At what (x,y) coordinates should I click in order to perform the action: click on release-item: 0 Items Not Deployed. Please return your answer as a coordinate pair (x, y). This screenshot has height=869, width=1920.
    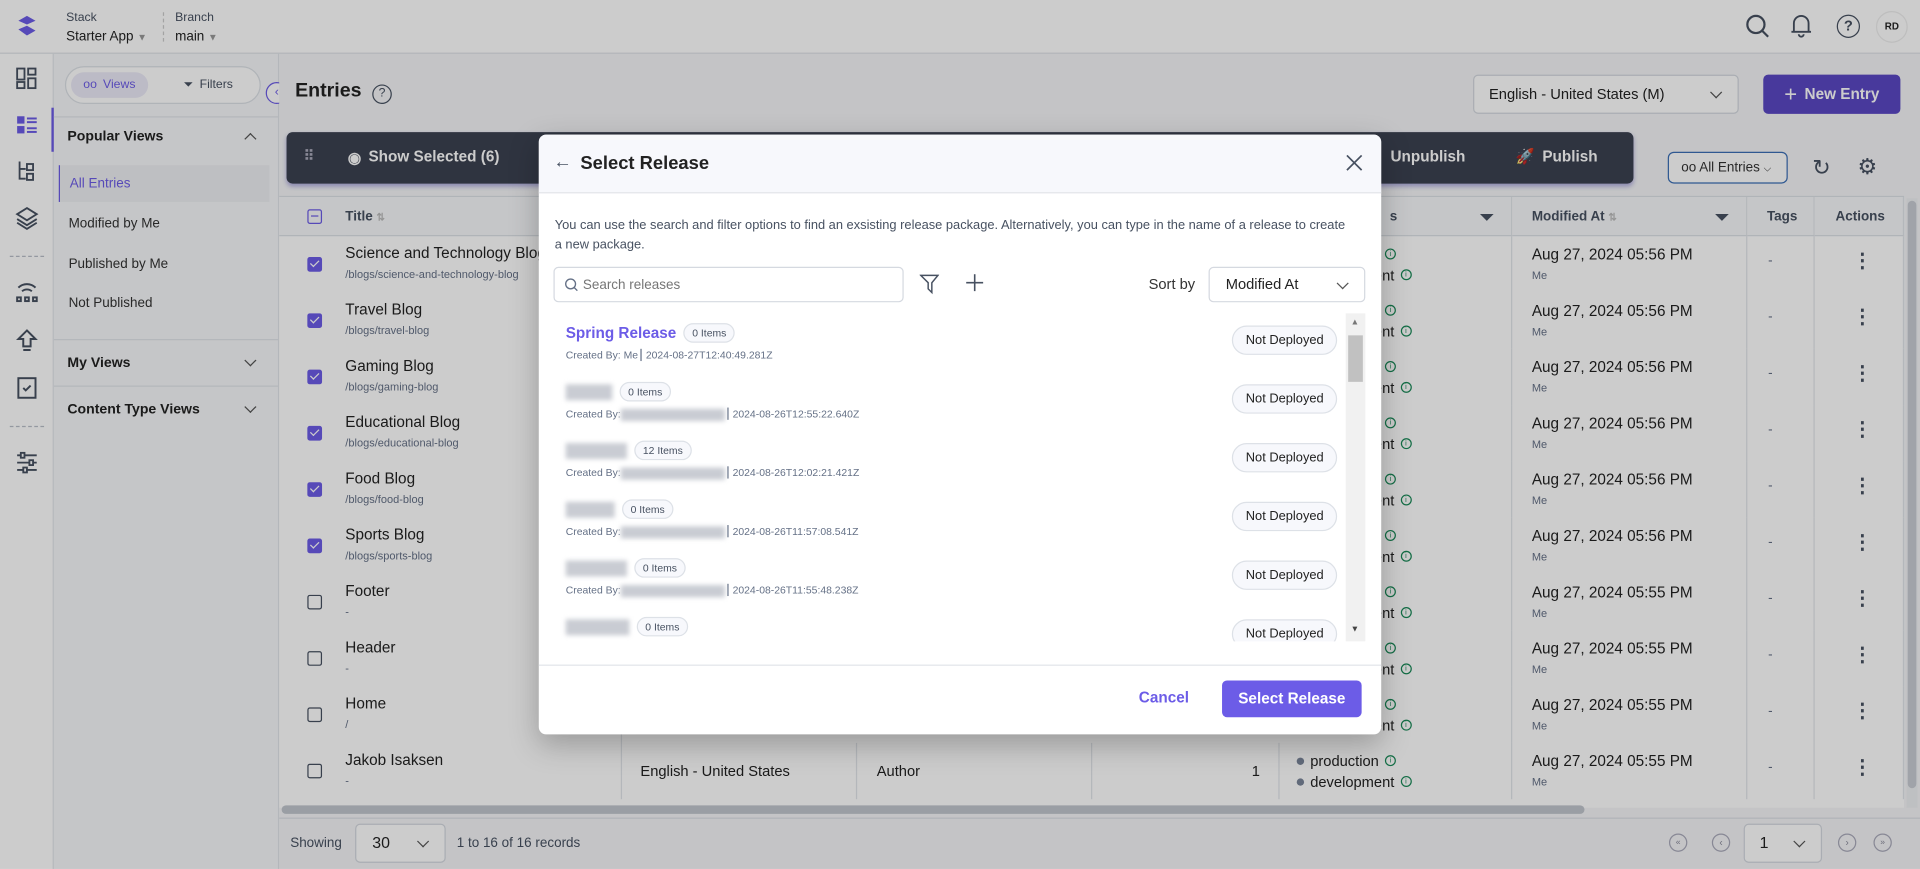
    Looking at the image, I should click on (945, 629).